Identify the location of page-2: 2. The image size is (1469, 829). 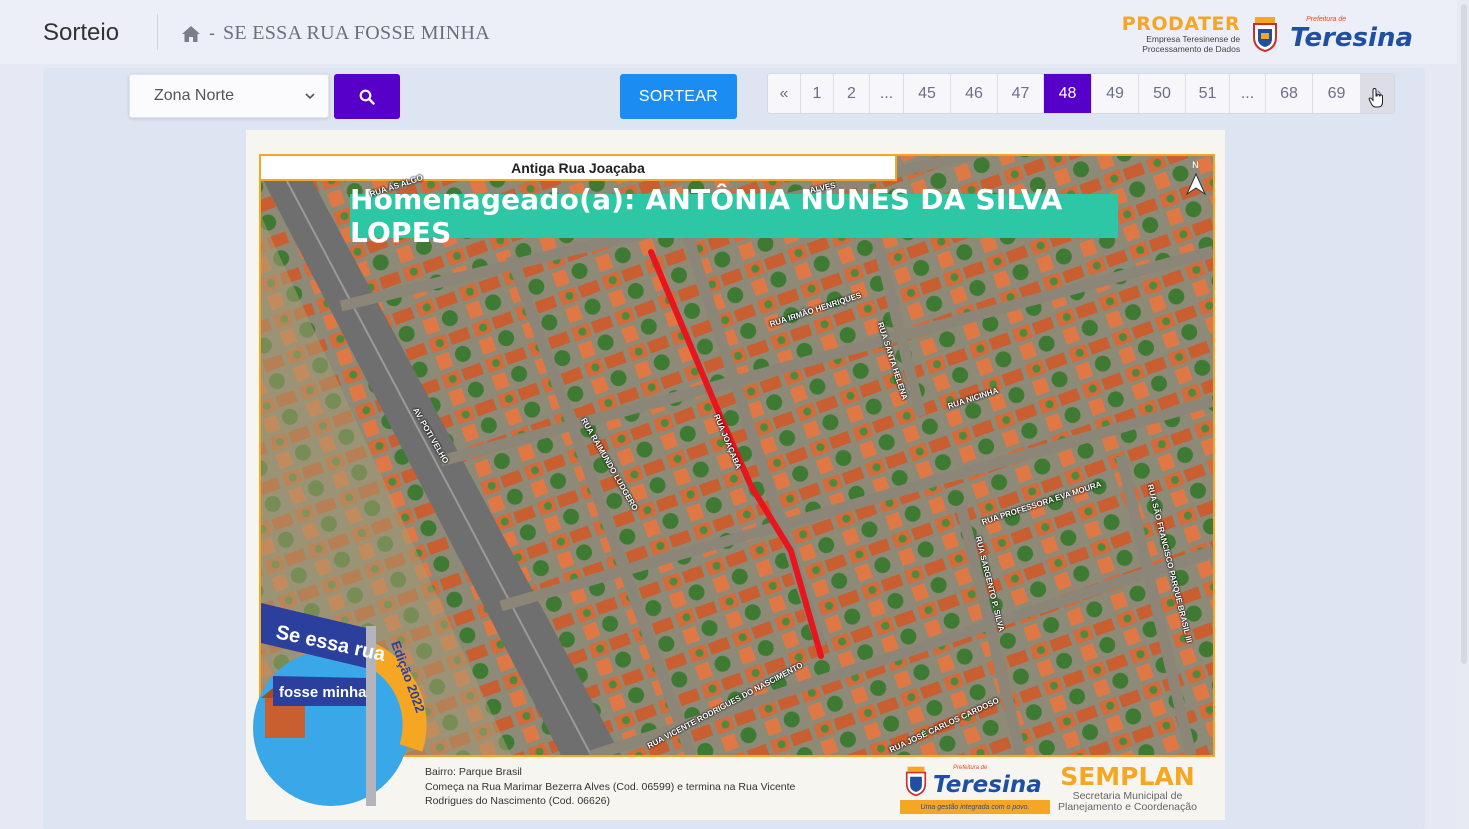
(852, 93).